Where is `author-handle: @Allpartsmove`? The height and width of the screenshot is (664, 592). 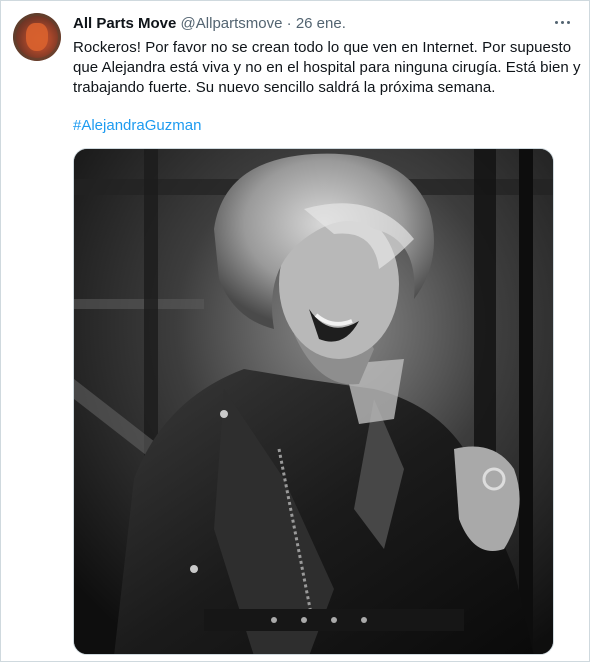
author-handle: @Allpartsmove is located at coordinates (232, 23).